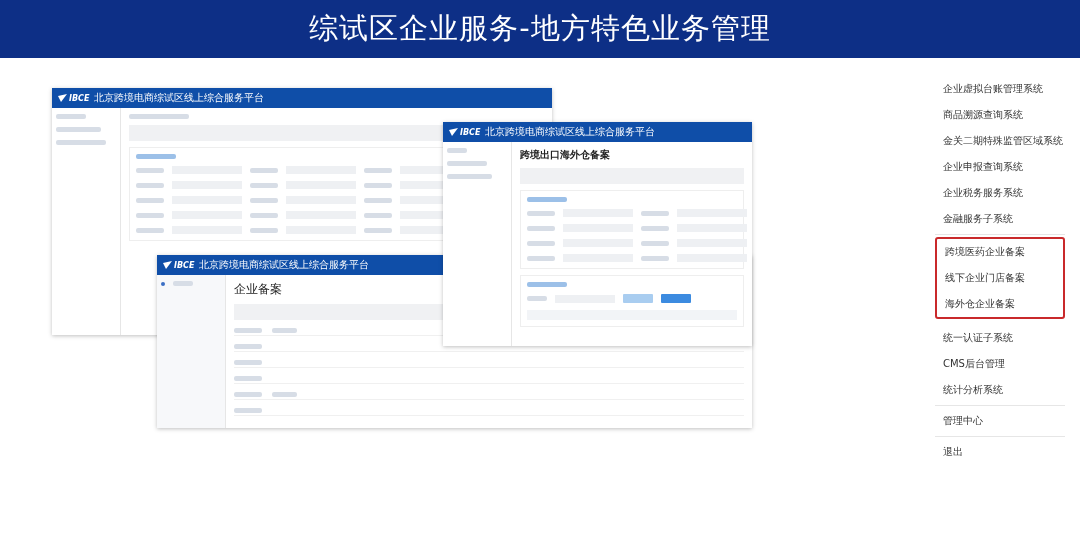  What do you see at coordinates (1000, 167) in the screenshot?
I see `menu-item: 企业申报查询系统` at bounding box center [1000, 167].